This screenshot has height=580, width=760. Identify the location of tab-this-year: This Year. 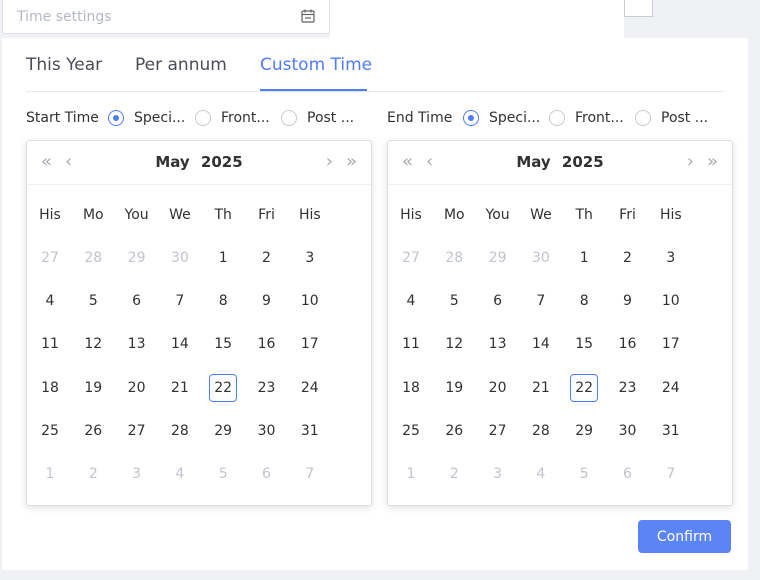
(64, 65).